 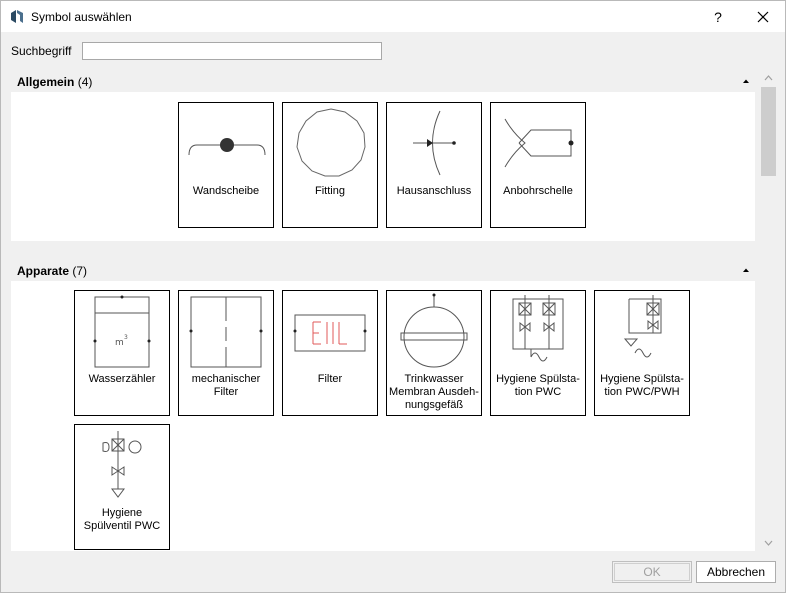 What do you see at coordinates (642, 385) in the screenshot?
I see `symbol-label: Hygiene Spülsta­tion PWC/PWH` at bounding box center [642, 385].